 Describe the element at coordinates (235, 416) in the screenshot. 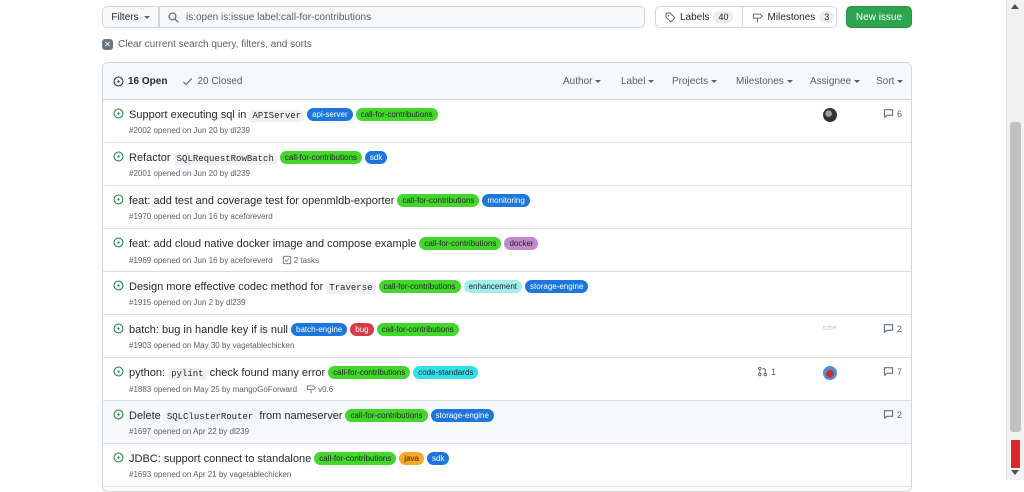

I see `issue-title-link: Delete SQLClusterRouter from nameserver` at that location.